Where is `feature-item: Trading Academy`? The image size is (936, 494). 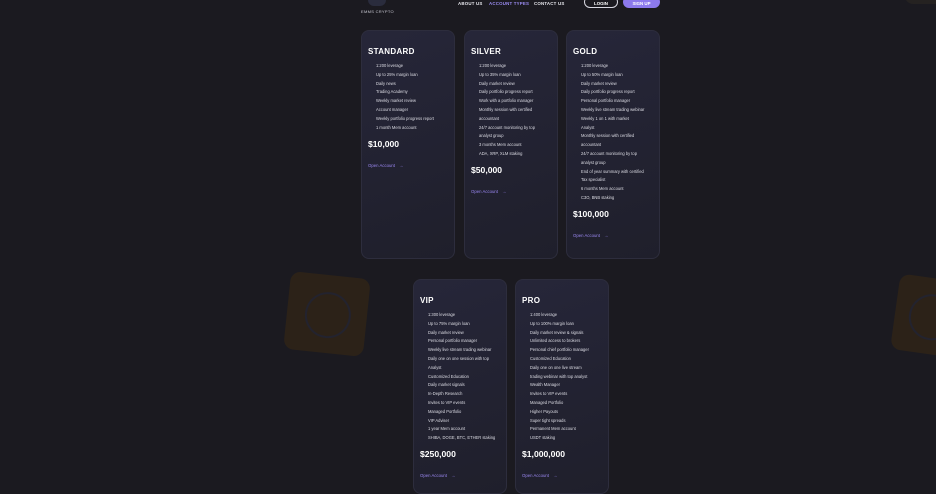 feature-item: Trading Academy is located at coordinates (392, 92).